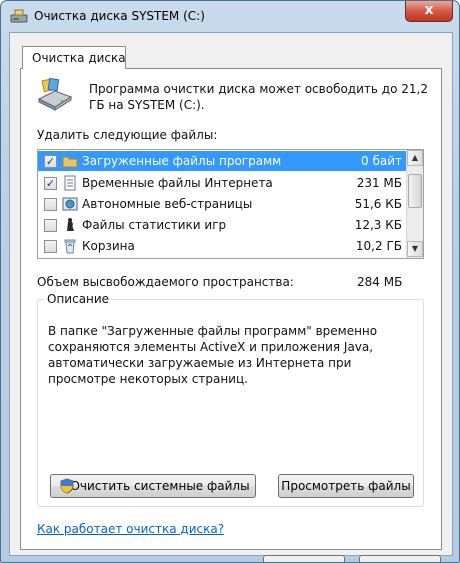  I want to click on document-icon, so click(70, 183).